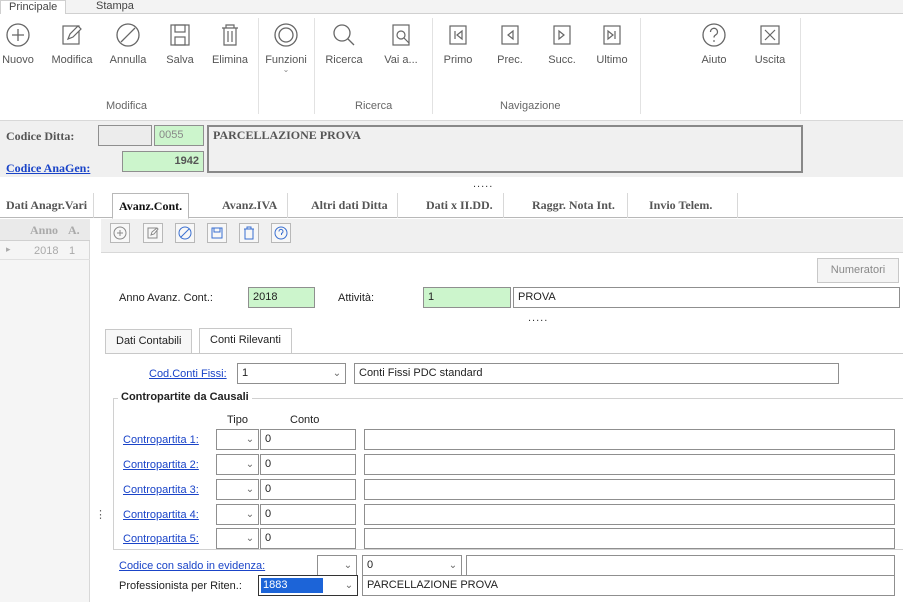  I want to click on attivita-label: Attività:, so click(356, 298).